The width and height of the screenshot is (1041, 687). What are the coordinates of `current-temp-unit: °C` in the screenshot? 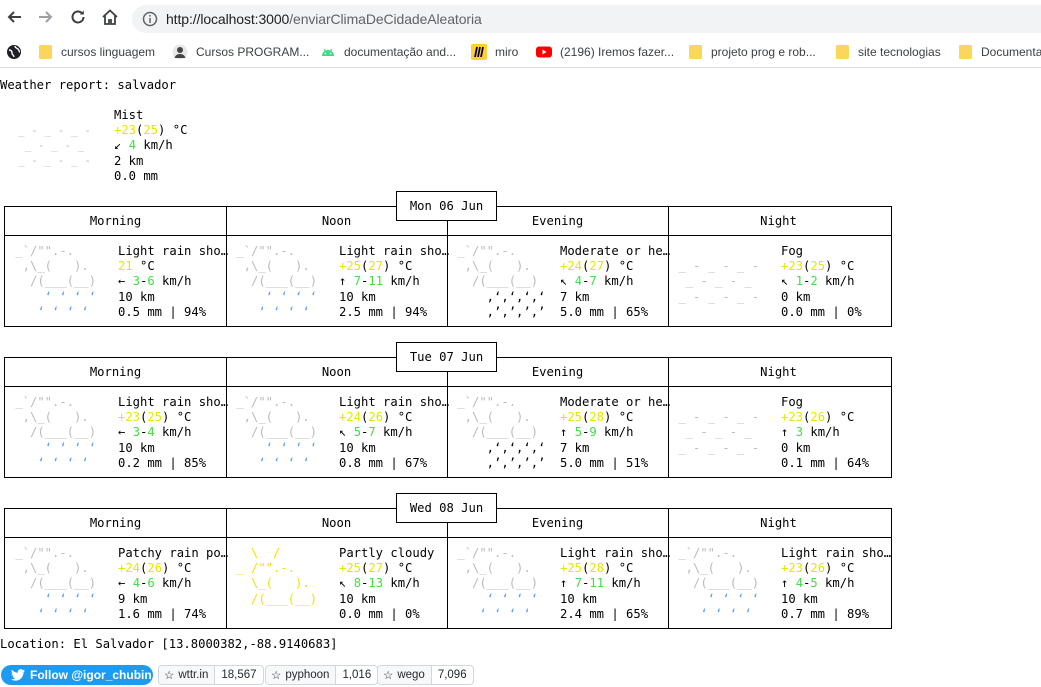 It's located at (180, 130).